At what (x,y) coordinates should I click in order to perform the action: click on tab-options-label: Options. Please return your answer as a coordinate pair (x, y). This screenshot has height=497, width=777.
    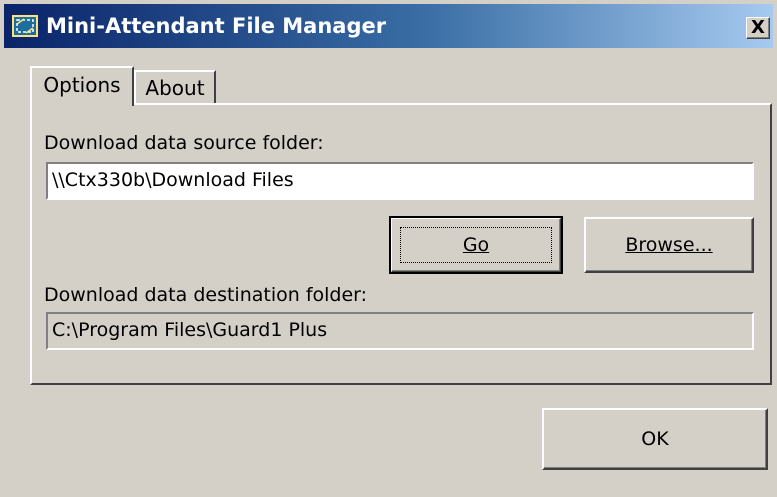
    Looking at the image, I should click on (82, 85).